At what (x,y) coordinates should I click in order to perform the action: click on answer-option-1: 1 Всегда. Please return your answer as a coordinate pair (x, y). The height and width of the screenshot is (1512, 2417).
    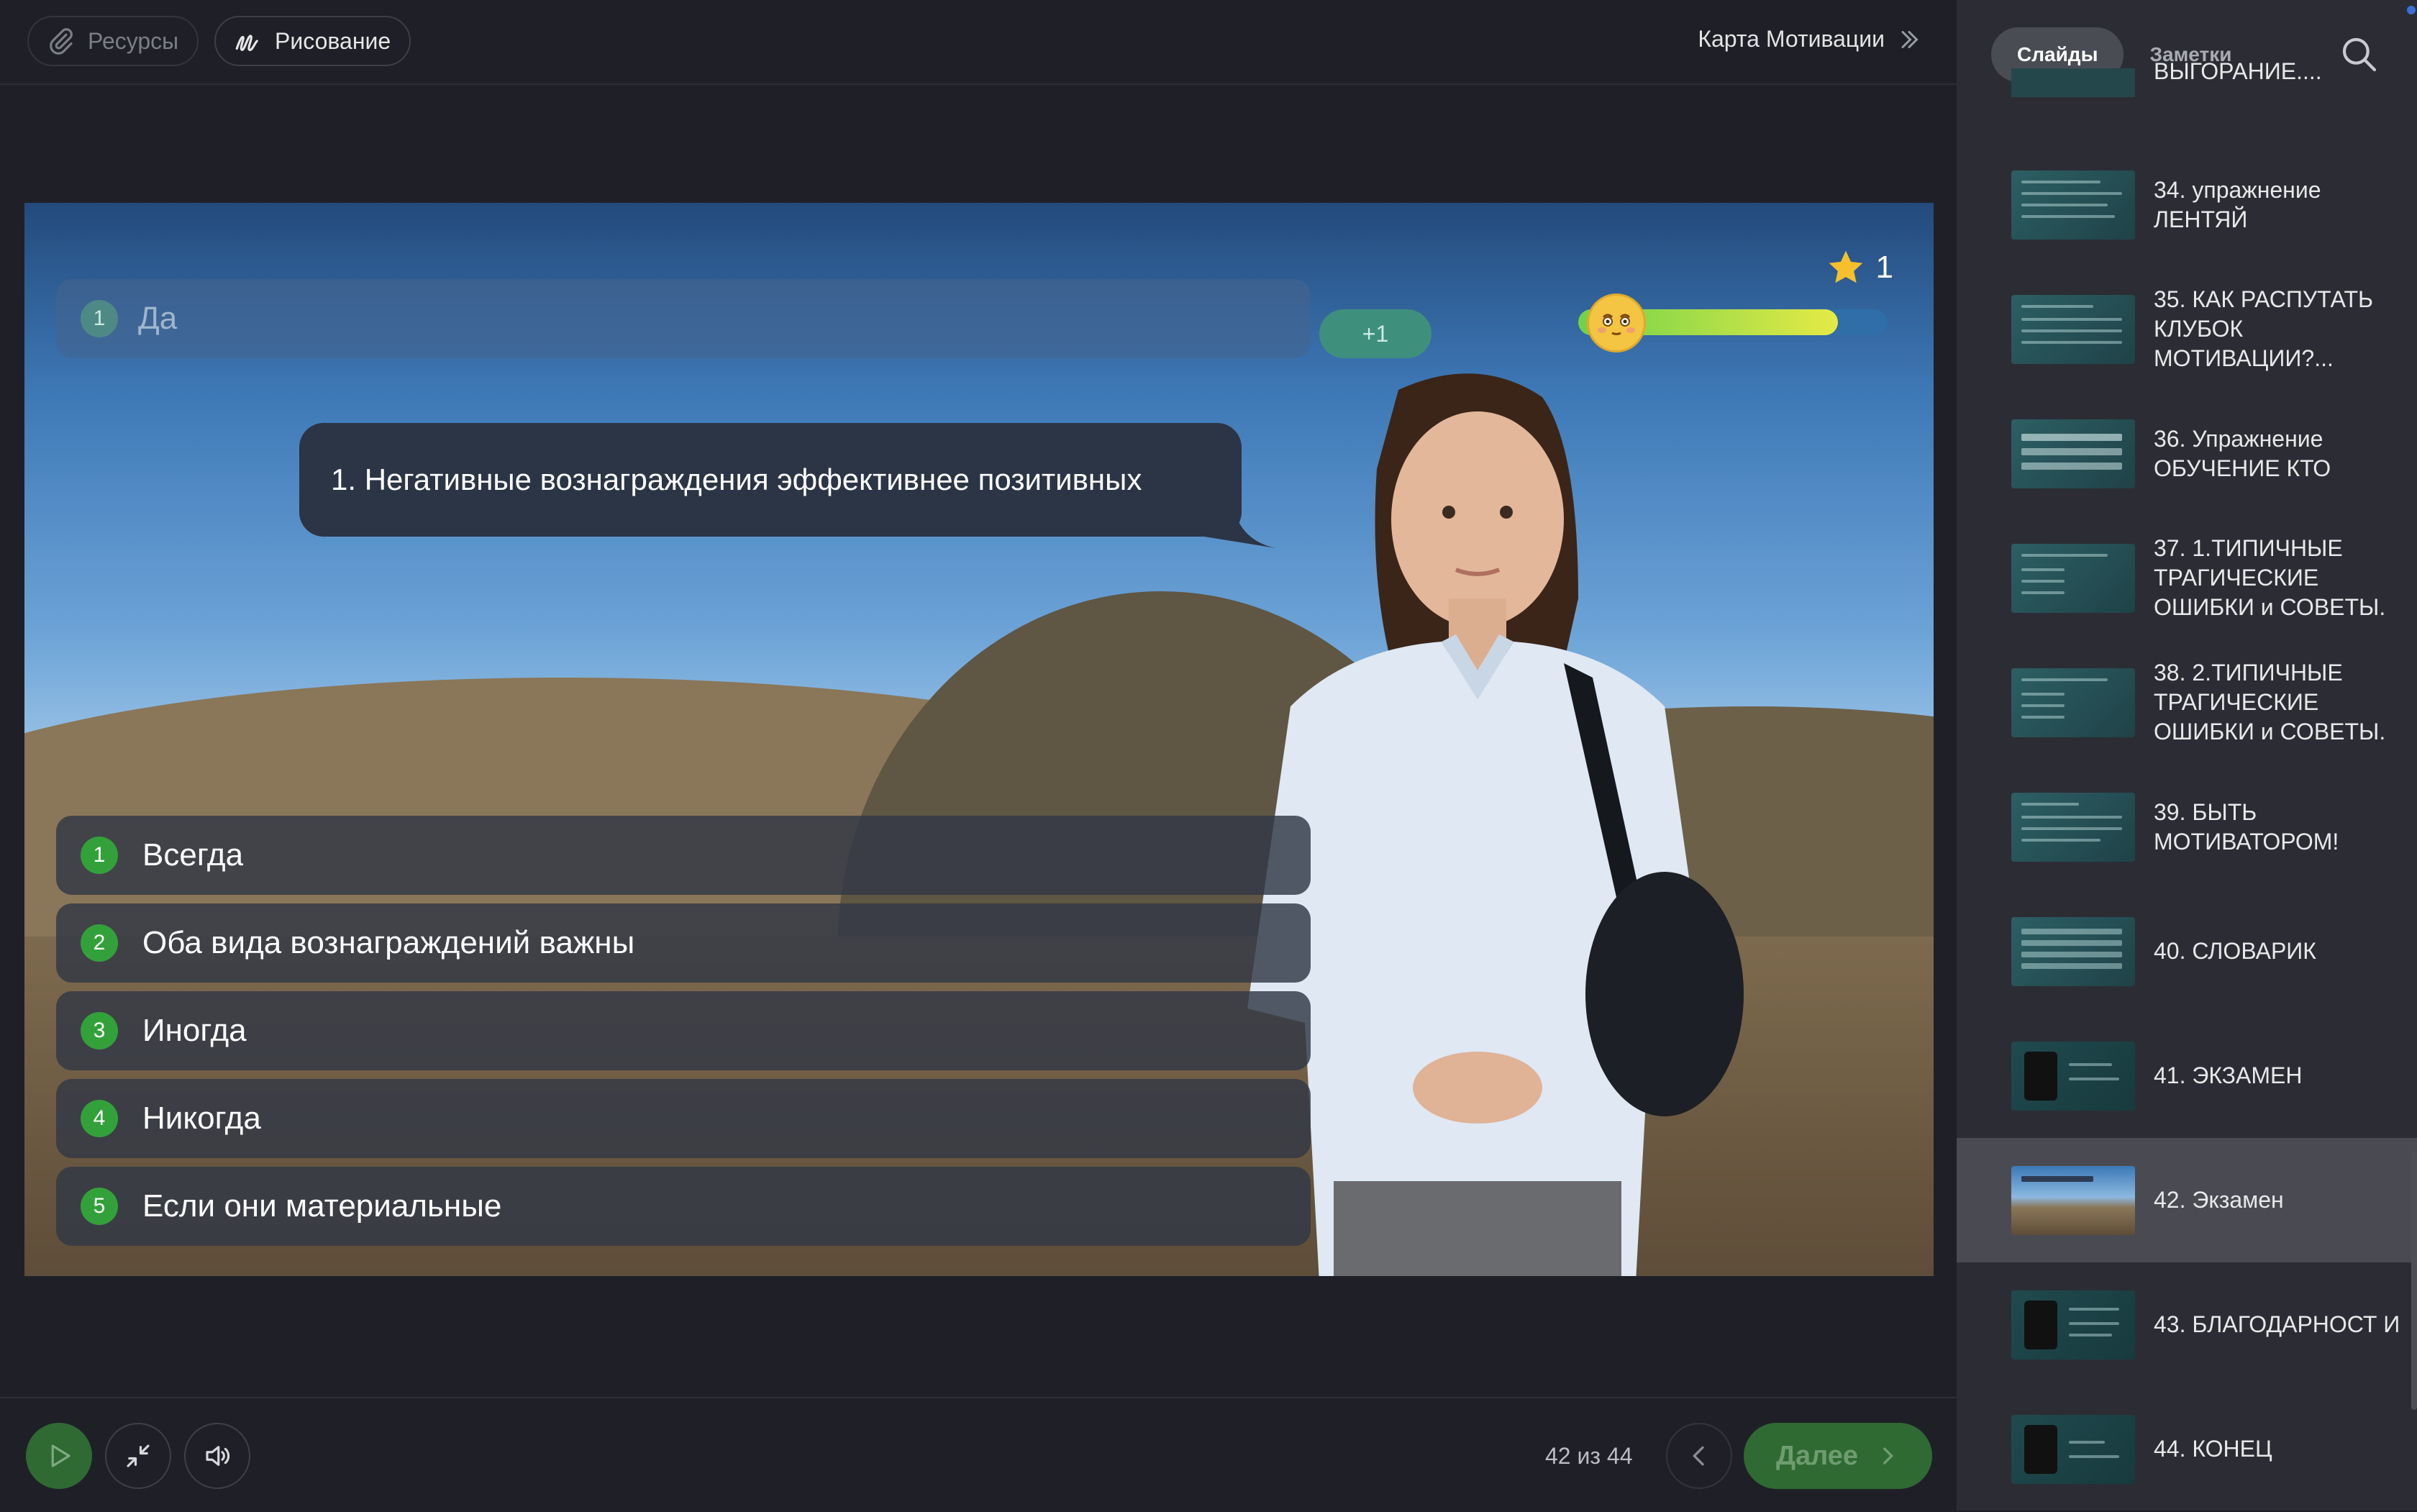
    Looking at the image, I should click on (683, 855).